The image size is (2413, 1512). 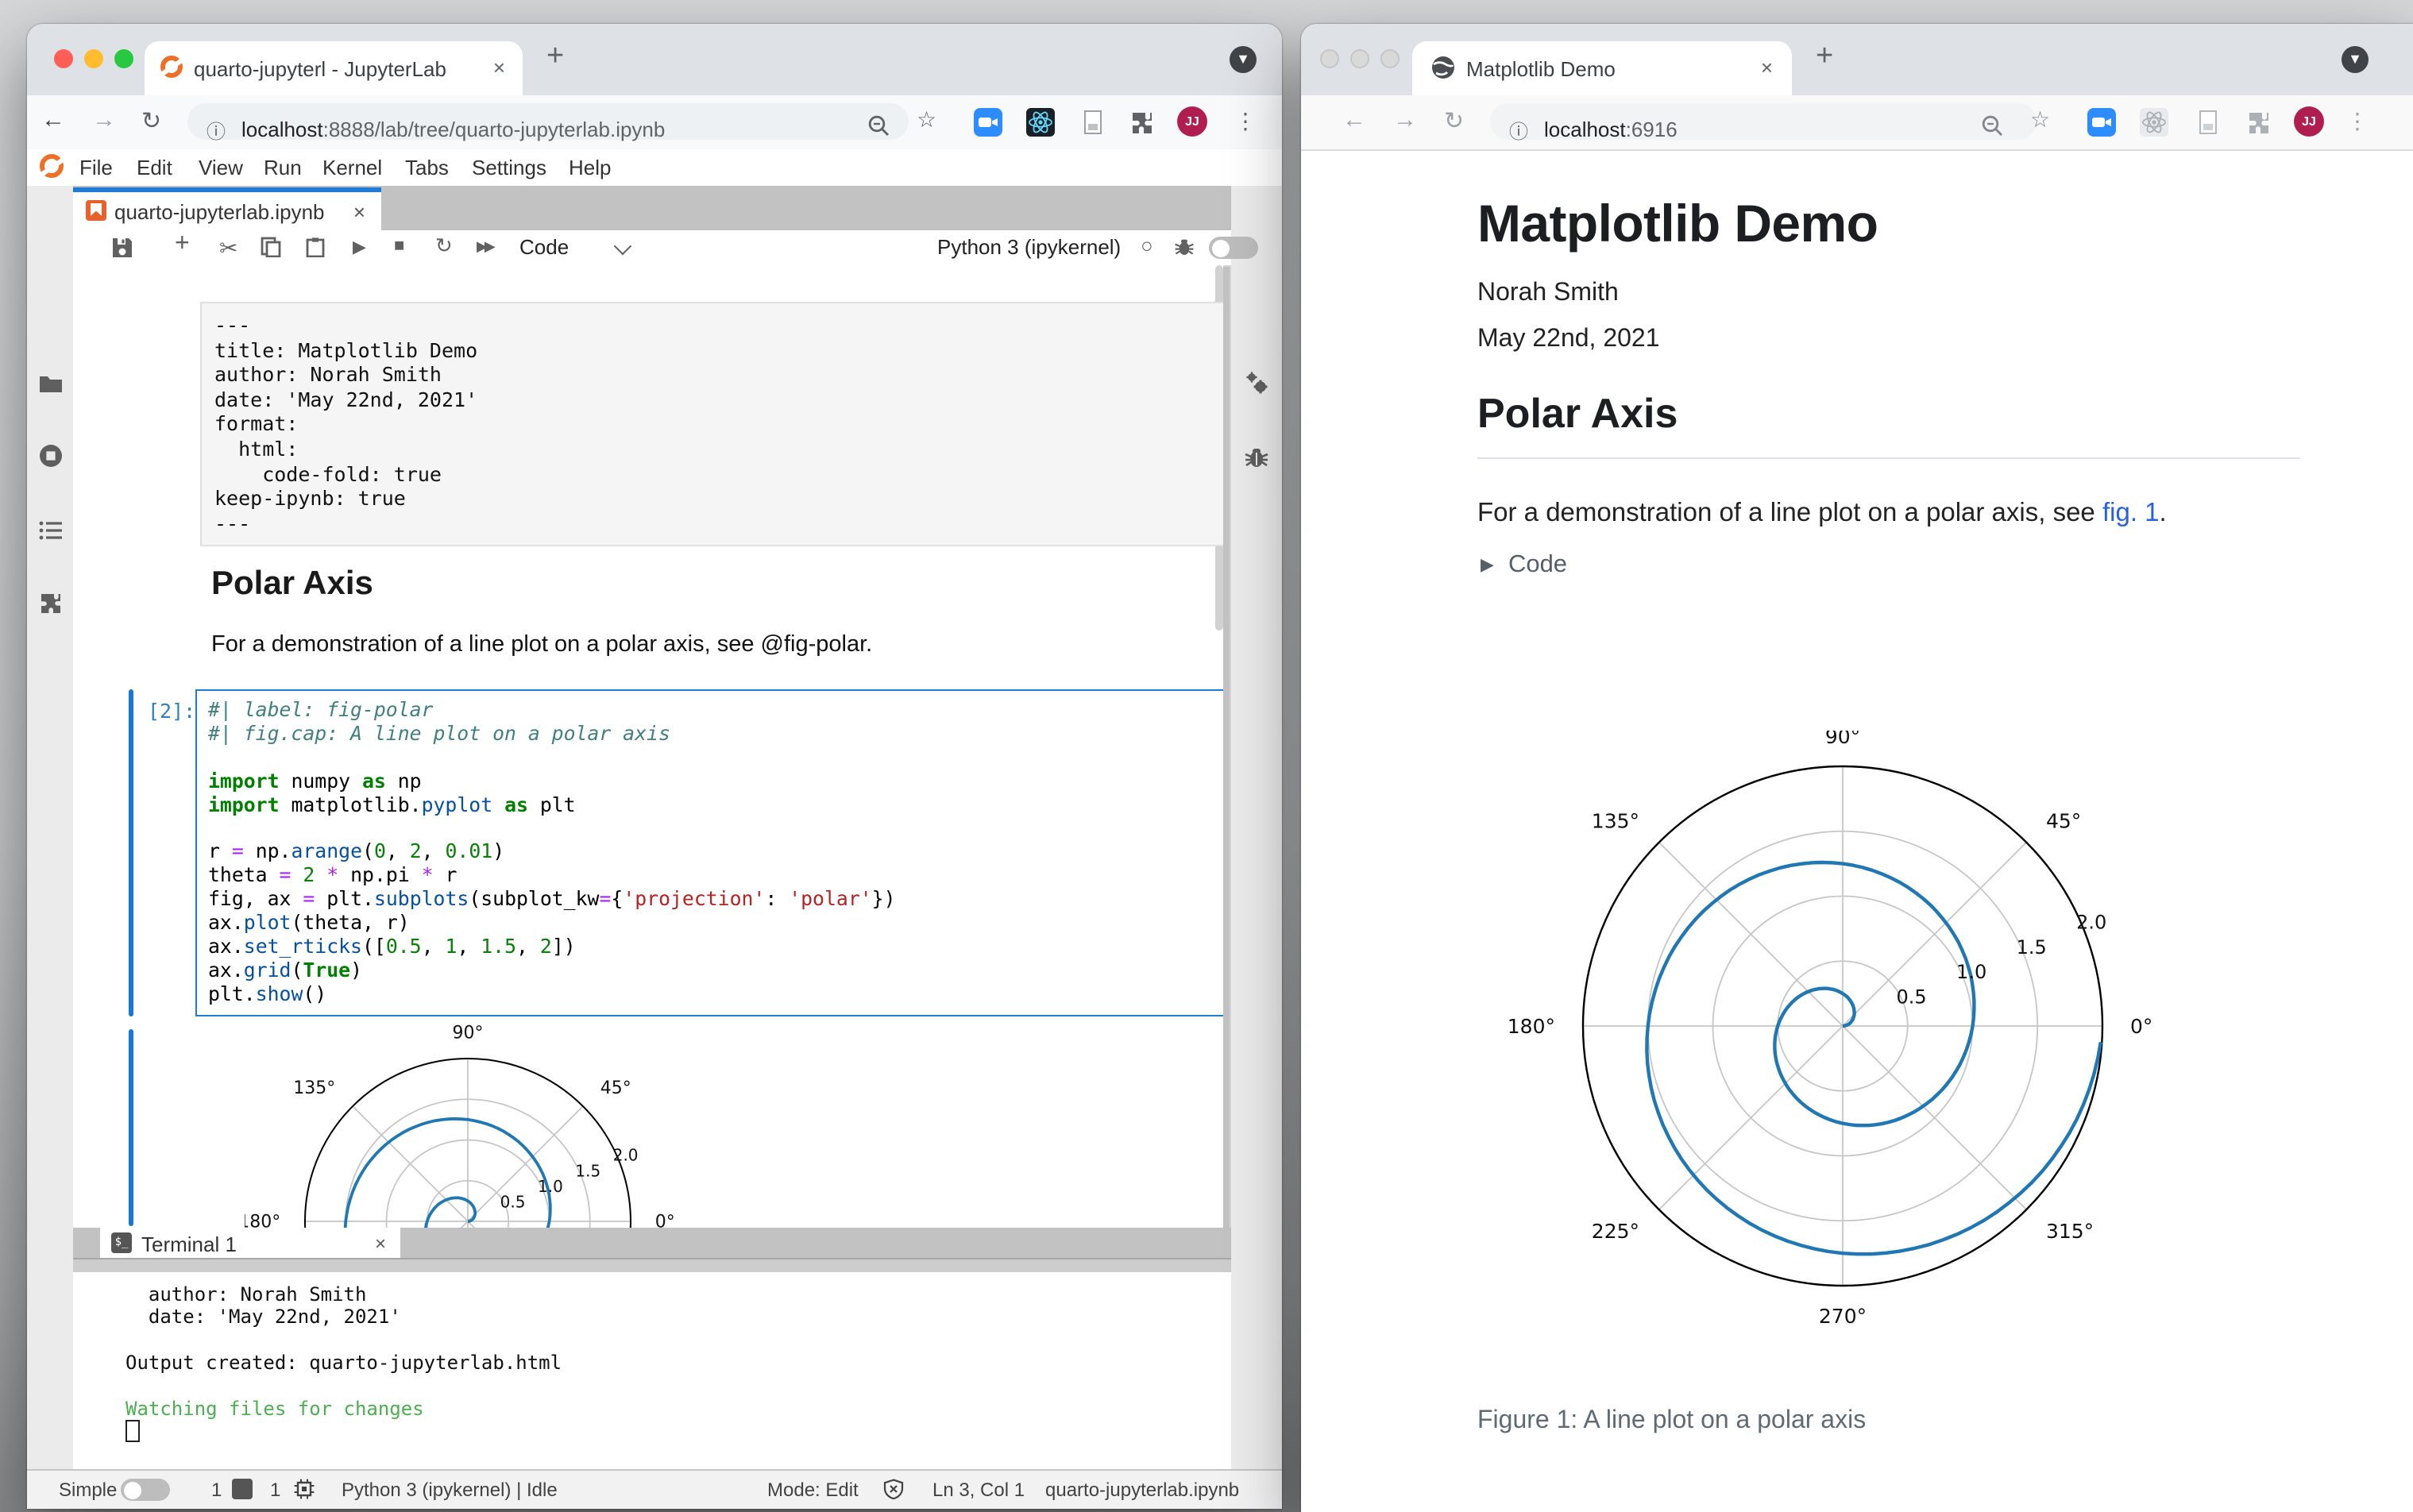 What do you see at coordinates (343, 1363) in the screenshot?
I see `terminal-line: Output created: quarto-jupyterlab.html` at bounding box center [343, 1363].